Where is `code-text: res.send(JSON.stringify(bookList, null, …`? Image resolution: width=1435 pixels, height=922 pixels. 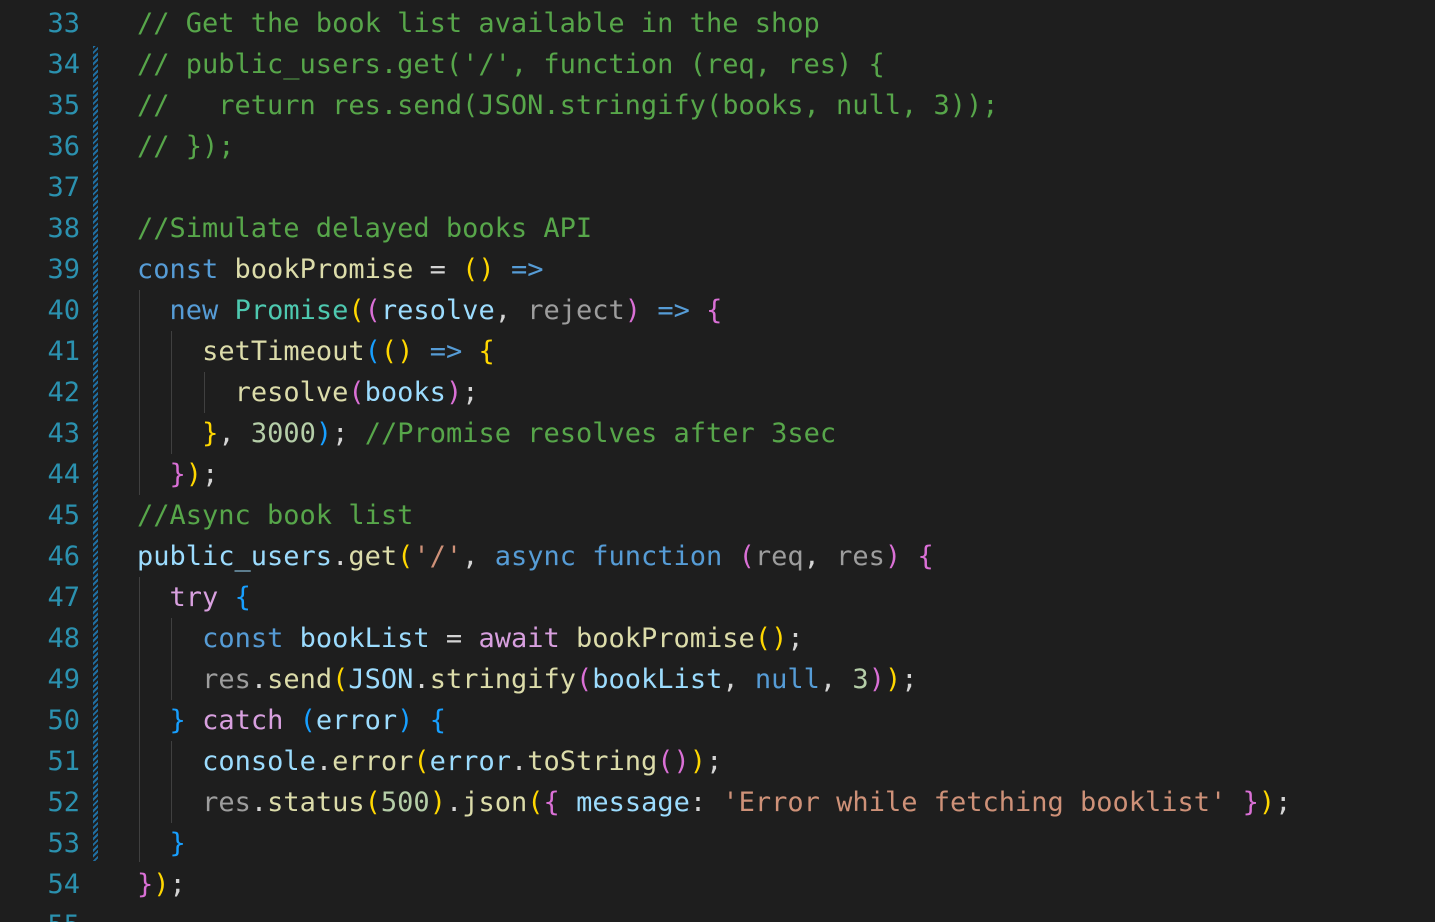 code-text: res.send(JSON.stringify(bookList, null, … is located at coordinates (560, 679).